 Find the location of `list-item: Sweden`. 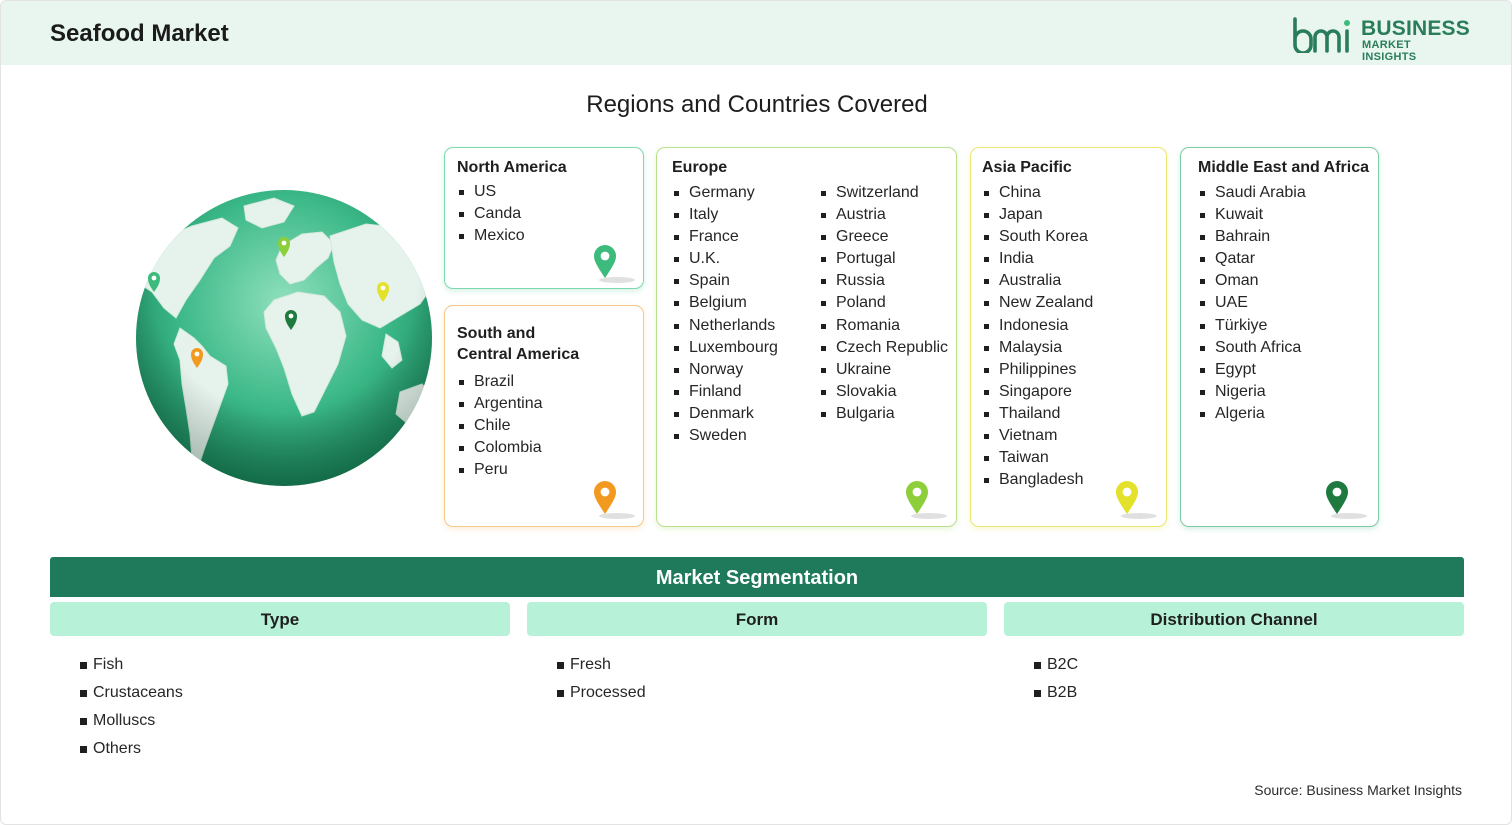

list-item: Sweden is located at coordinates (725, 436).